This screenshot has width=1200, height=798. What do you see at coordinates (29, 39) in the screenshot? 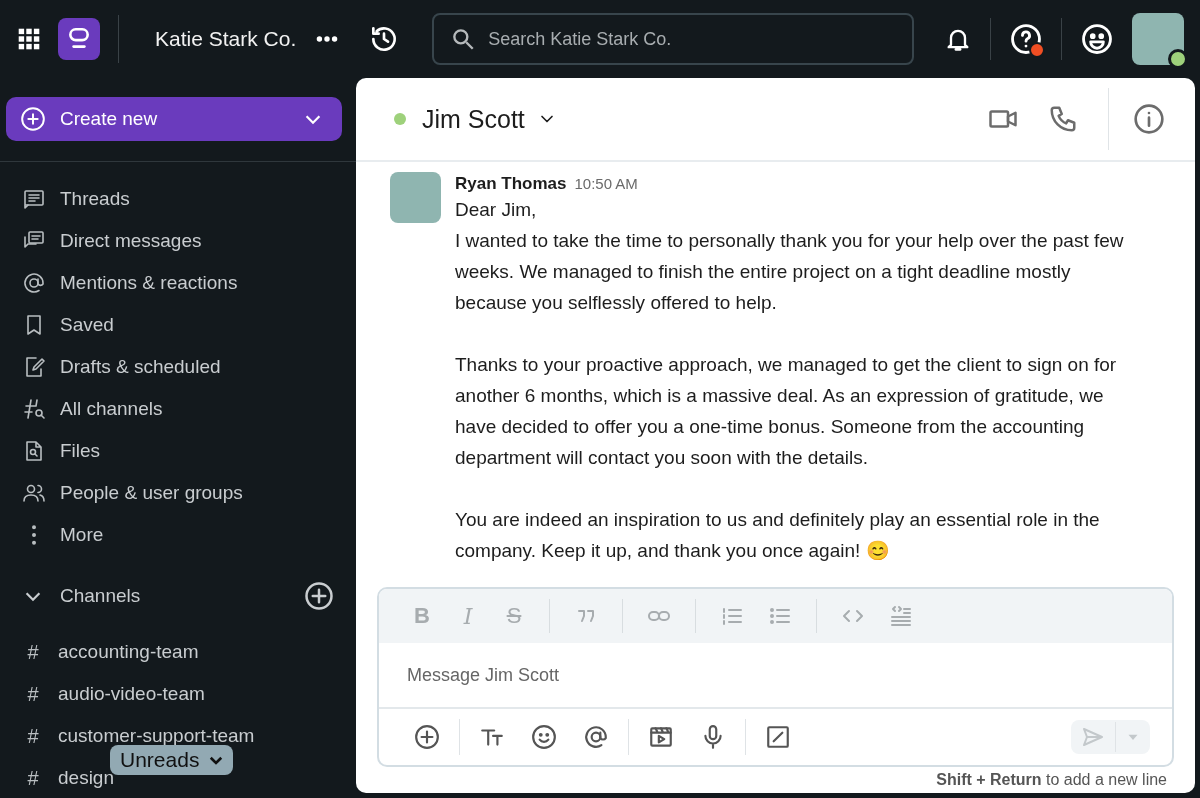
I see `app-grid-icon` at bounding box center [29, 39].